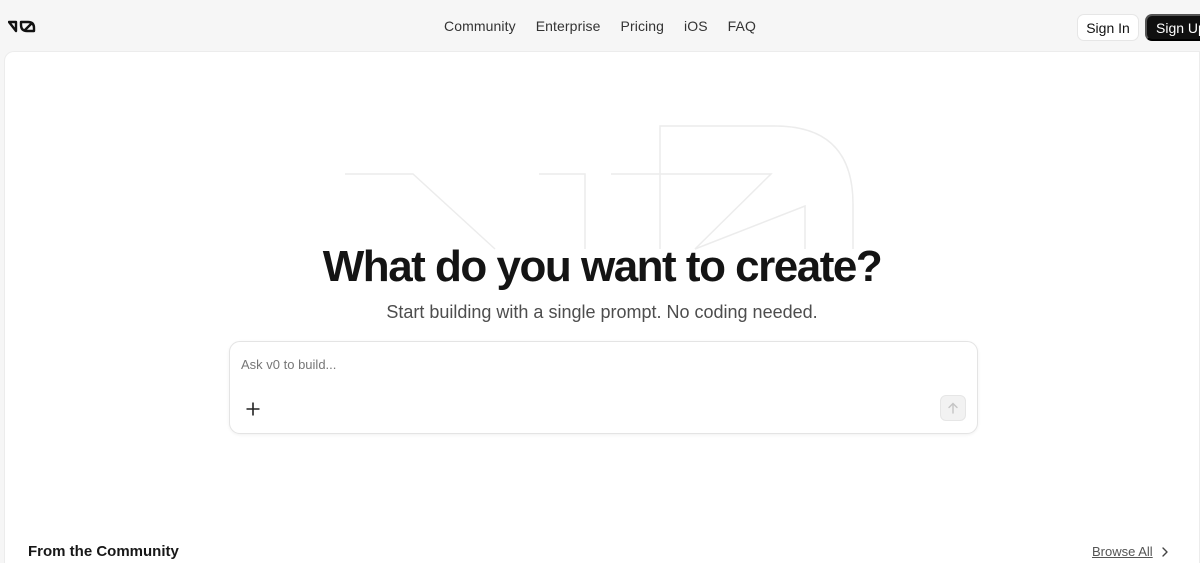 Image resolution: width=1200 pixels, height=563 pixels. I want to click on send-button, so click(953, 408).